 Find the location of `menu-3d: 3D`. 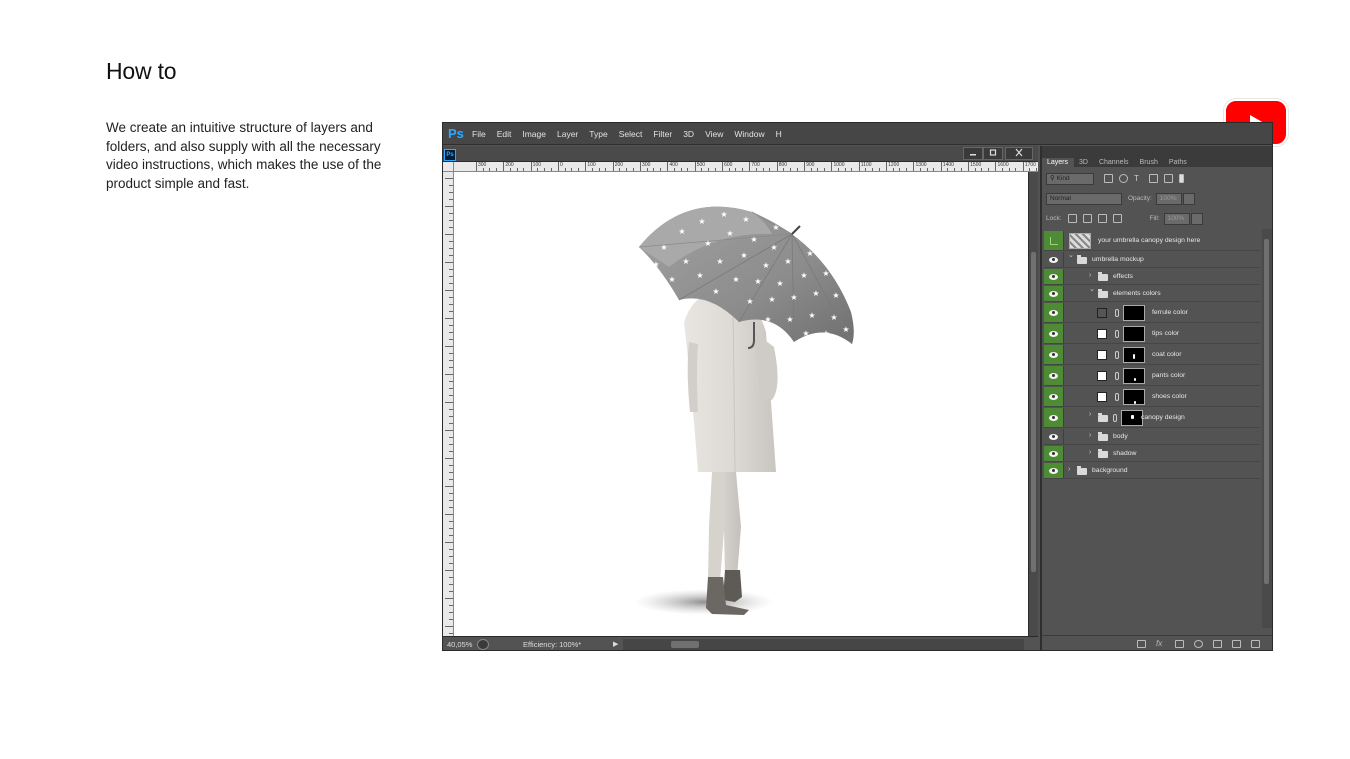

menu-3d: 3D is located at coordinates (688, 134).